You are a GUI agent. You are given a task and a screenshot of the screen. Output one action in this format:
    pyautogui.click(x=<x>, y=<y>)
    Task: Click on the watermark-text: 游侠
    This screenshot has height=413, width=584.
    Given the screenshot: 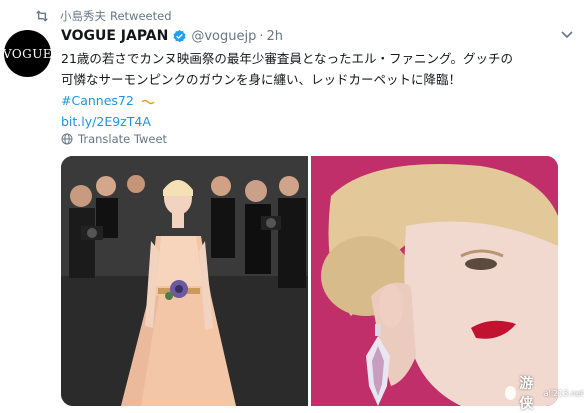 What is the action you would take?
    pyautogui.click(x=526, y=394)
    